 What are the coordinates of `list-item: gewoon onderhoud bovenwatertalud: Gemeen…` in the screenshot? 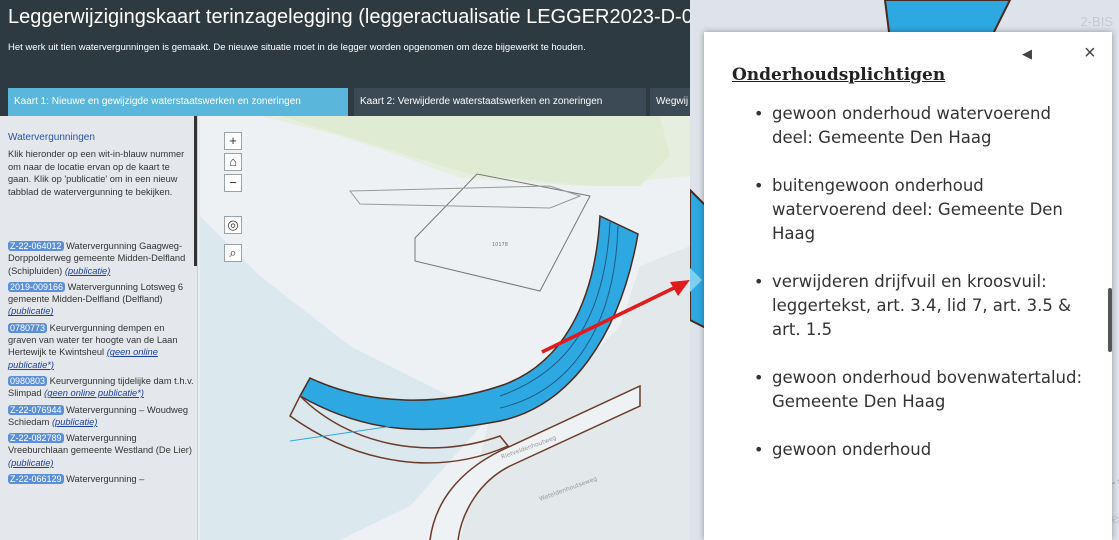 It's located at (923, 390).